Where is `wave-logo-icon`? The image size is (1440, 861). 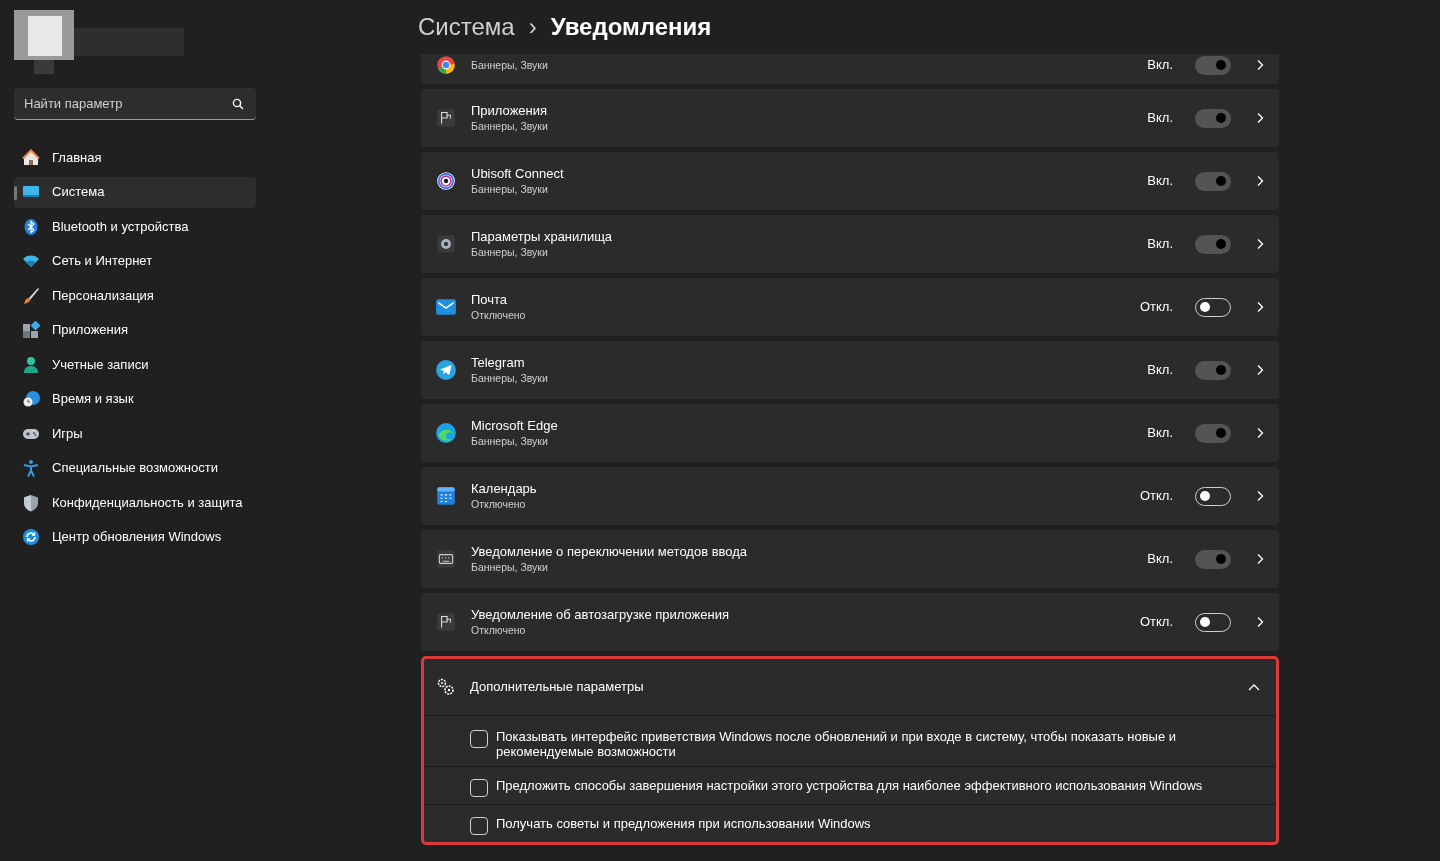
wave-logo-icon is located at coordinates (446, 433).